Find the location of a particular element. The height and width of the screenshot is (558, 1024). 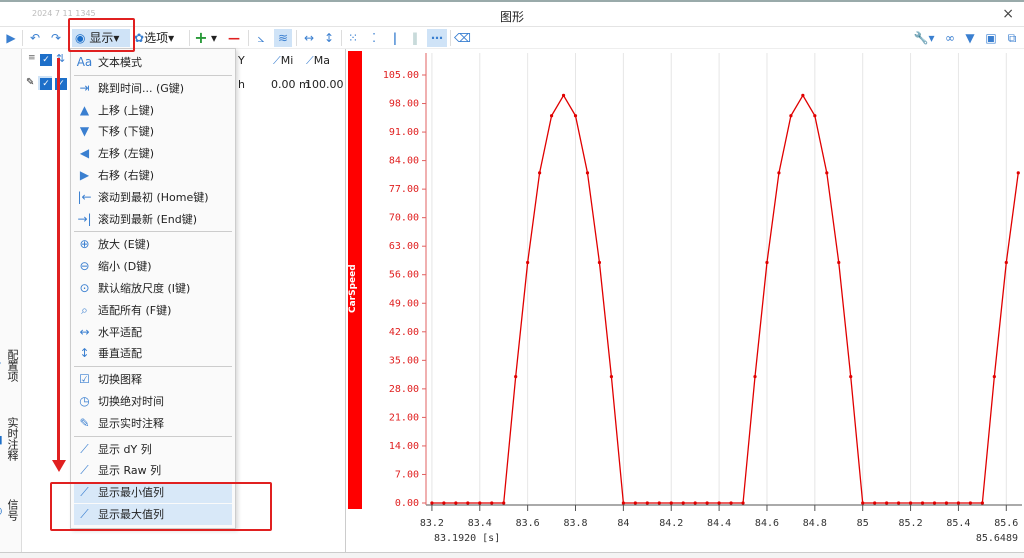

display-button-highlight is located at coordinates (101, 35).